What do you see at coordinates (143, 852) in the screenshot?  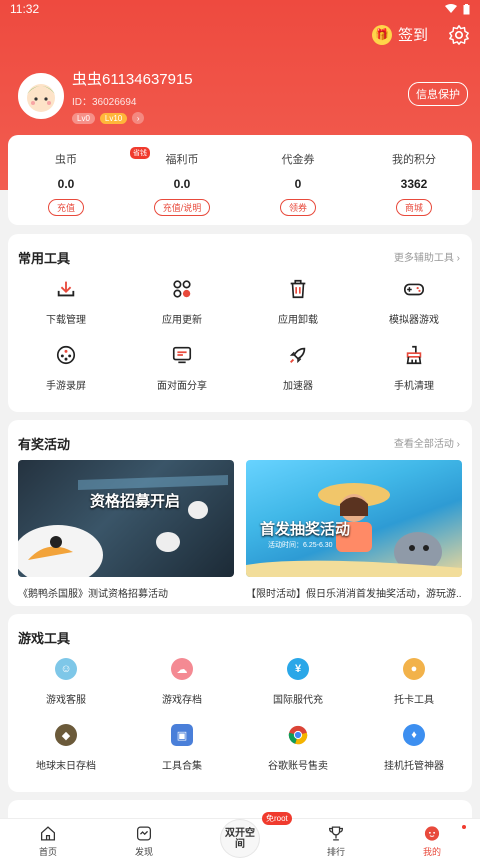 I see `tab-label: 发现` at bounding box center [143, 852].